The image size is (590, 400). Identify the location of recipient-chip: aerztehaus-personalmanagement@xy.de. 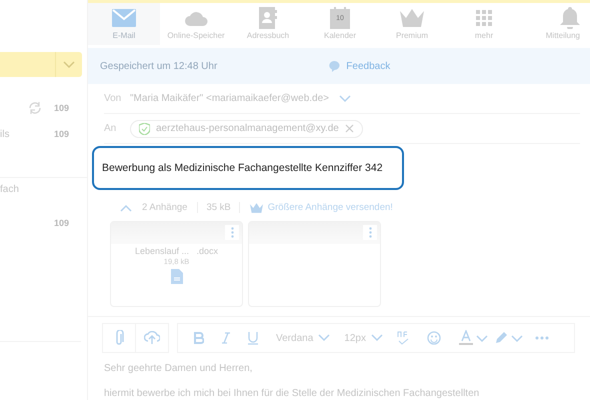
(246, 129).